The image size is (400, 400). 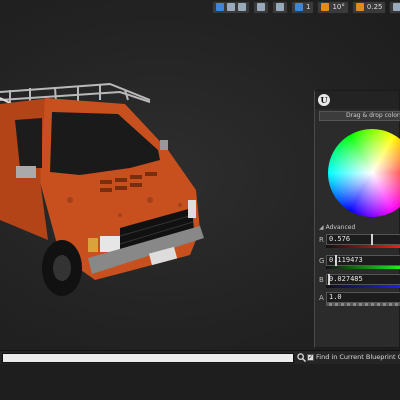 What do you see at coordinates (321, 240) in the screenshot?
I see `red-channel-label: R` at bounding box center [321, 240].